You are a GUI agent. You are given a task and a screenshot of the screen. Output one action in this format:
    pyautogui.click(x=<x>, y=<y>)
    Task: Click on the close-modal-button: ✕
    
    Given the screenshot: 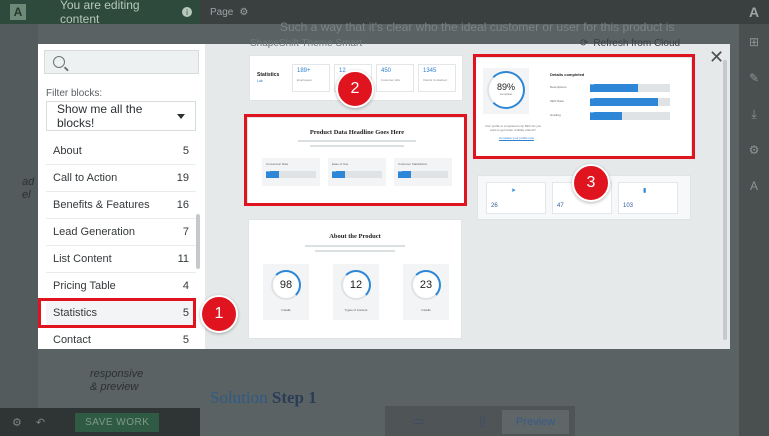 What is the action you would take?
    pyautogui.click(x=716, y=57)
    